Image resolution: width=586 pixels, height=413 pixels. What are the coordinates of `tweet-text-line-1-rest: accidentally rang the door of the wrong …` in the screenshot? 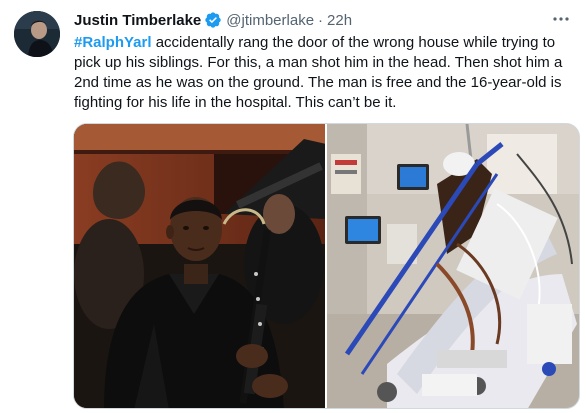 It's located at (353, 42).